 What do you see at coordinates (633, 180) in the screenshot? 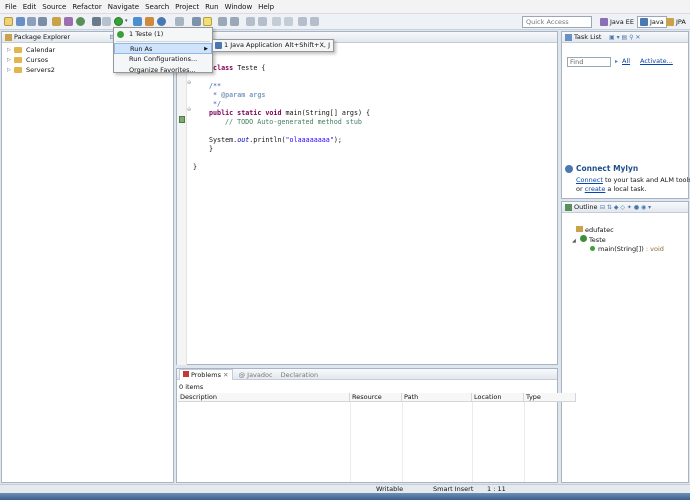
I see `mylyn-line-1: Connect to your task and ALM tools` at bounding box center [633, 180].